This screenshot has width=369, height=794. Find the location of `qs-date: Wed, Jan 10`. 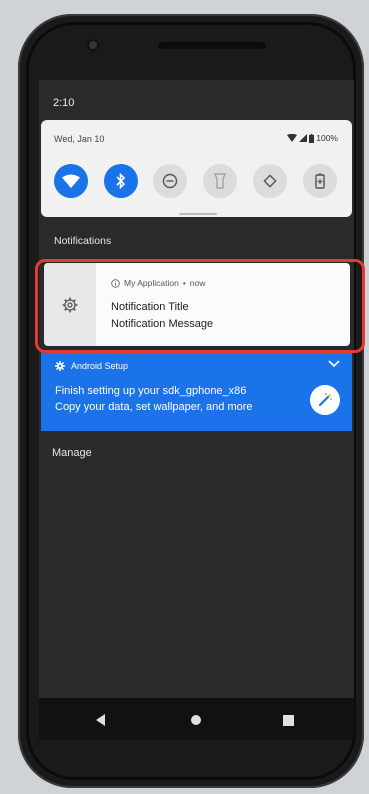

qs-date: Wed, Jan 10 is located at coordinates (79, 139).